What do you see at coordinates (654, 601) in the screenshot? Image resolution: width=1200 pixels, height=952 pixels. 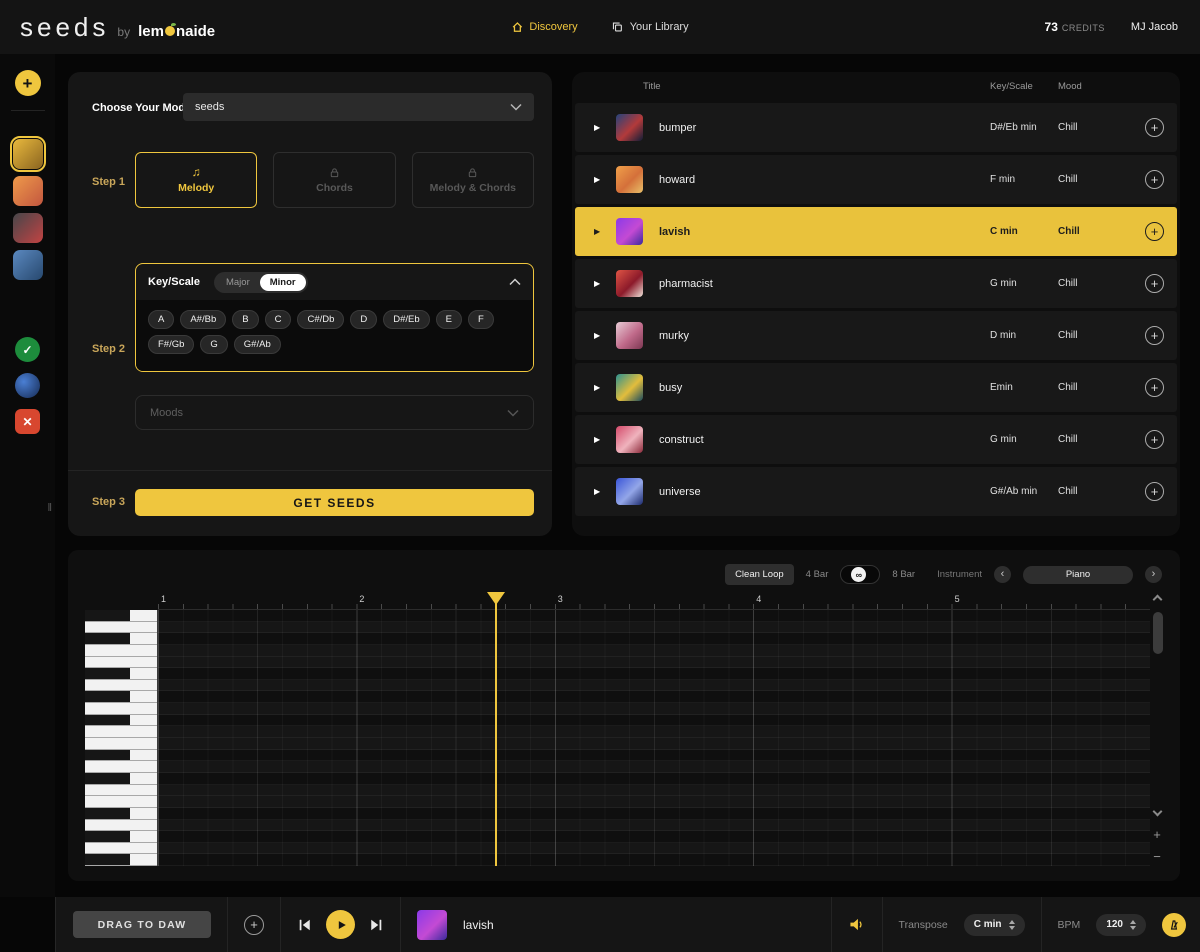 I see `ruler: 1 2 3 4 5` at bounding box center [654, 601].